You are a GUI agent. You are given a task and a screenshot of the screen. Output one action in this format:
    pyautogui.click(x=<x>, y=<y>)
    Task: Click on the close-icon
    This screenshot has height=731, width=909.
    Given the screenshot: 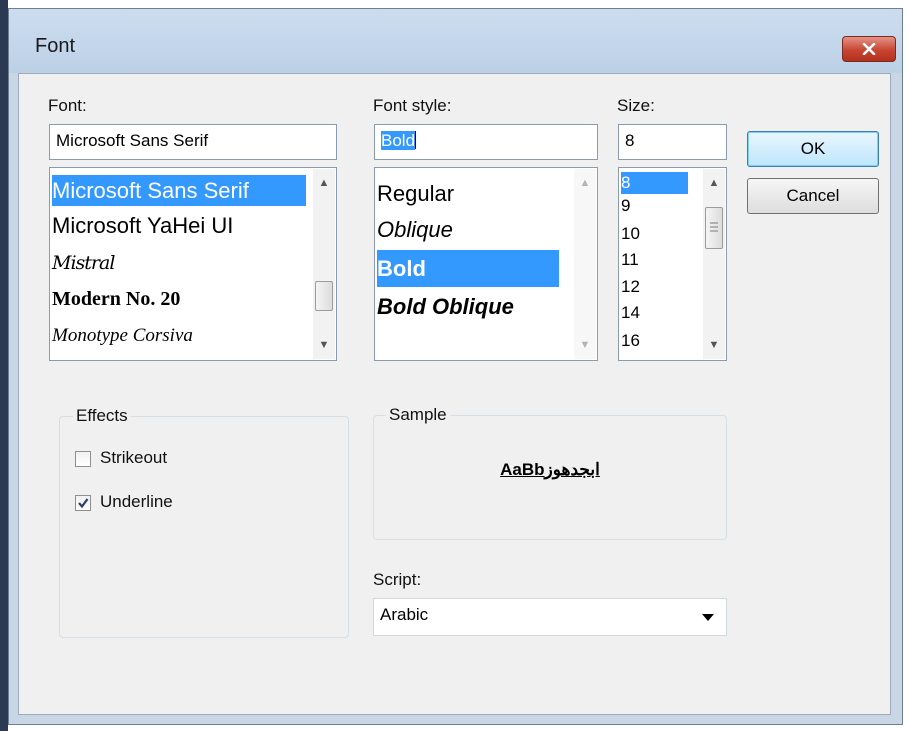 What is the action you would take?
    pyautogui.click(x=869, y=49)
    